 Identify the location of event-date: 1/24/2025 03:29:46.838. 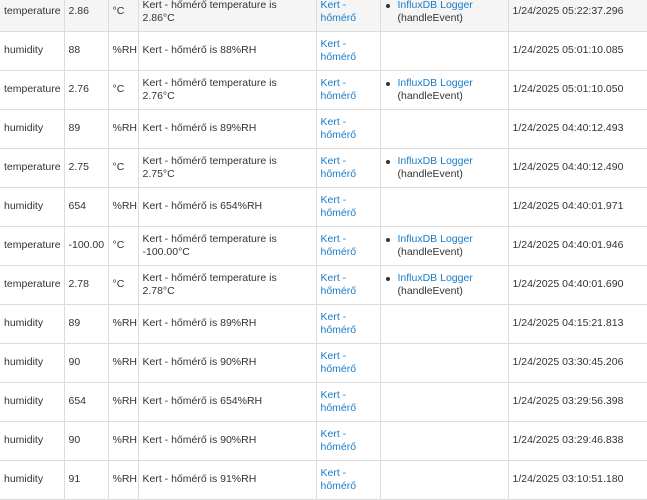
(568, 440).